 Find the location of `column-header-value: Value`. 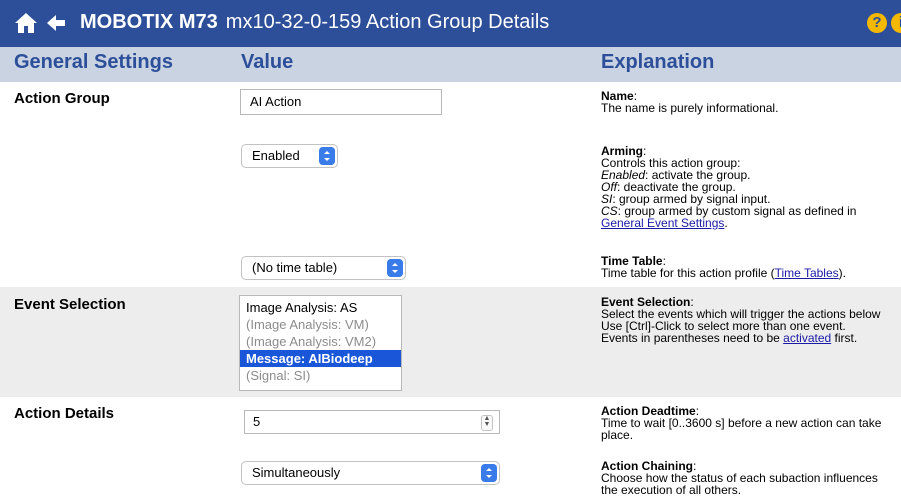

column-header-value: Value is located at coordinates (267, 62).